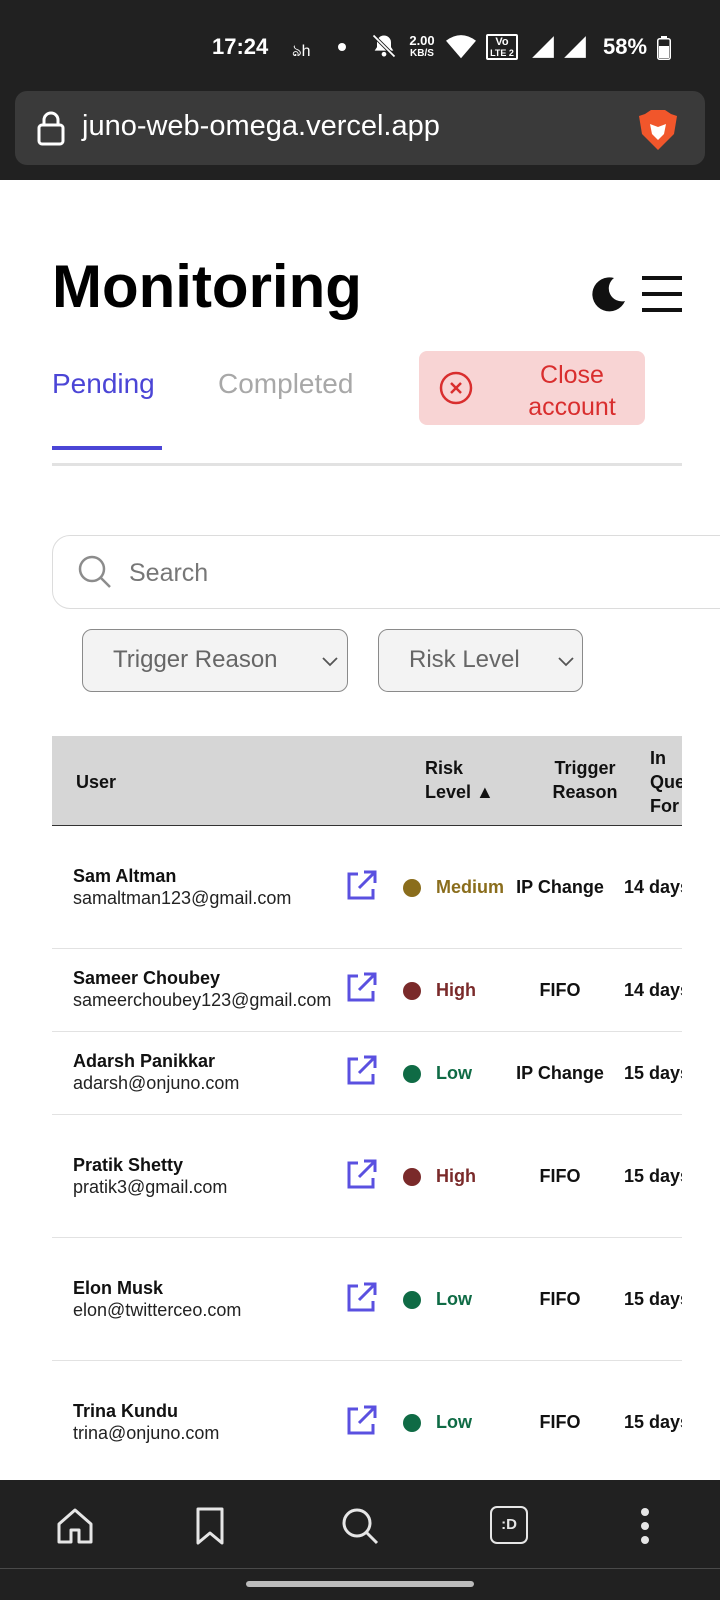  Describe the element at coordinates (461, 47) in the screenshot. I see `wifi-icon` at that location.